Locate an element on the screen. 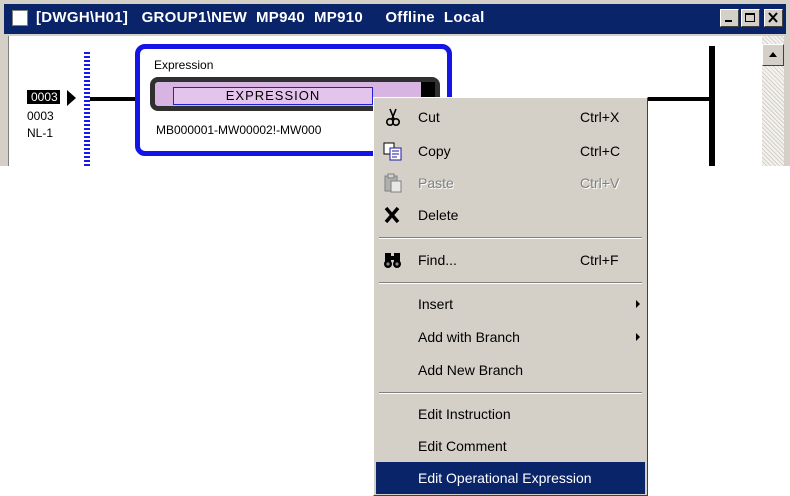  menu-label: Add New Branch is located at coordinates (471, 370).